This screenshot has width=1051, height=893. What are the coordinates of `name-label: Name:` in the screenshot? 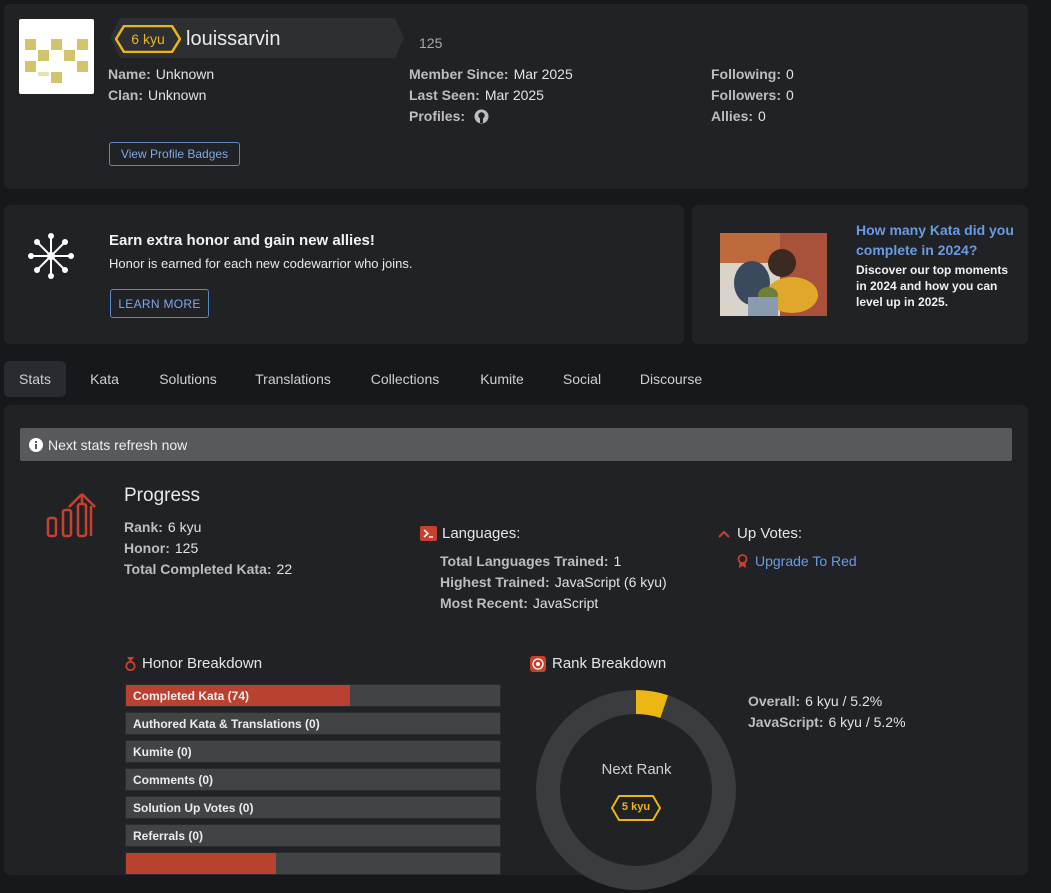 It's located at (129, 74).